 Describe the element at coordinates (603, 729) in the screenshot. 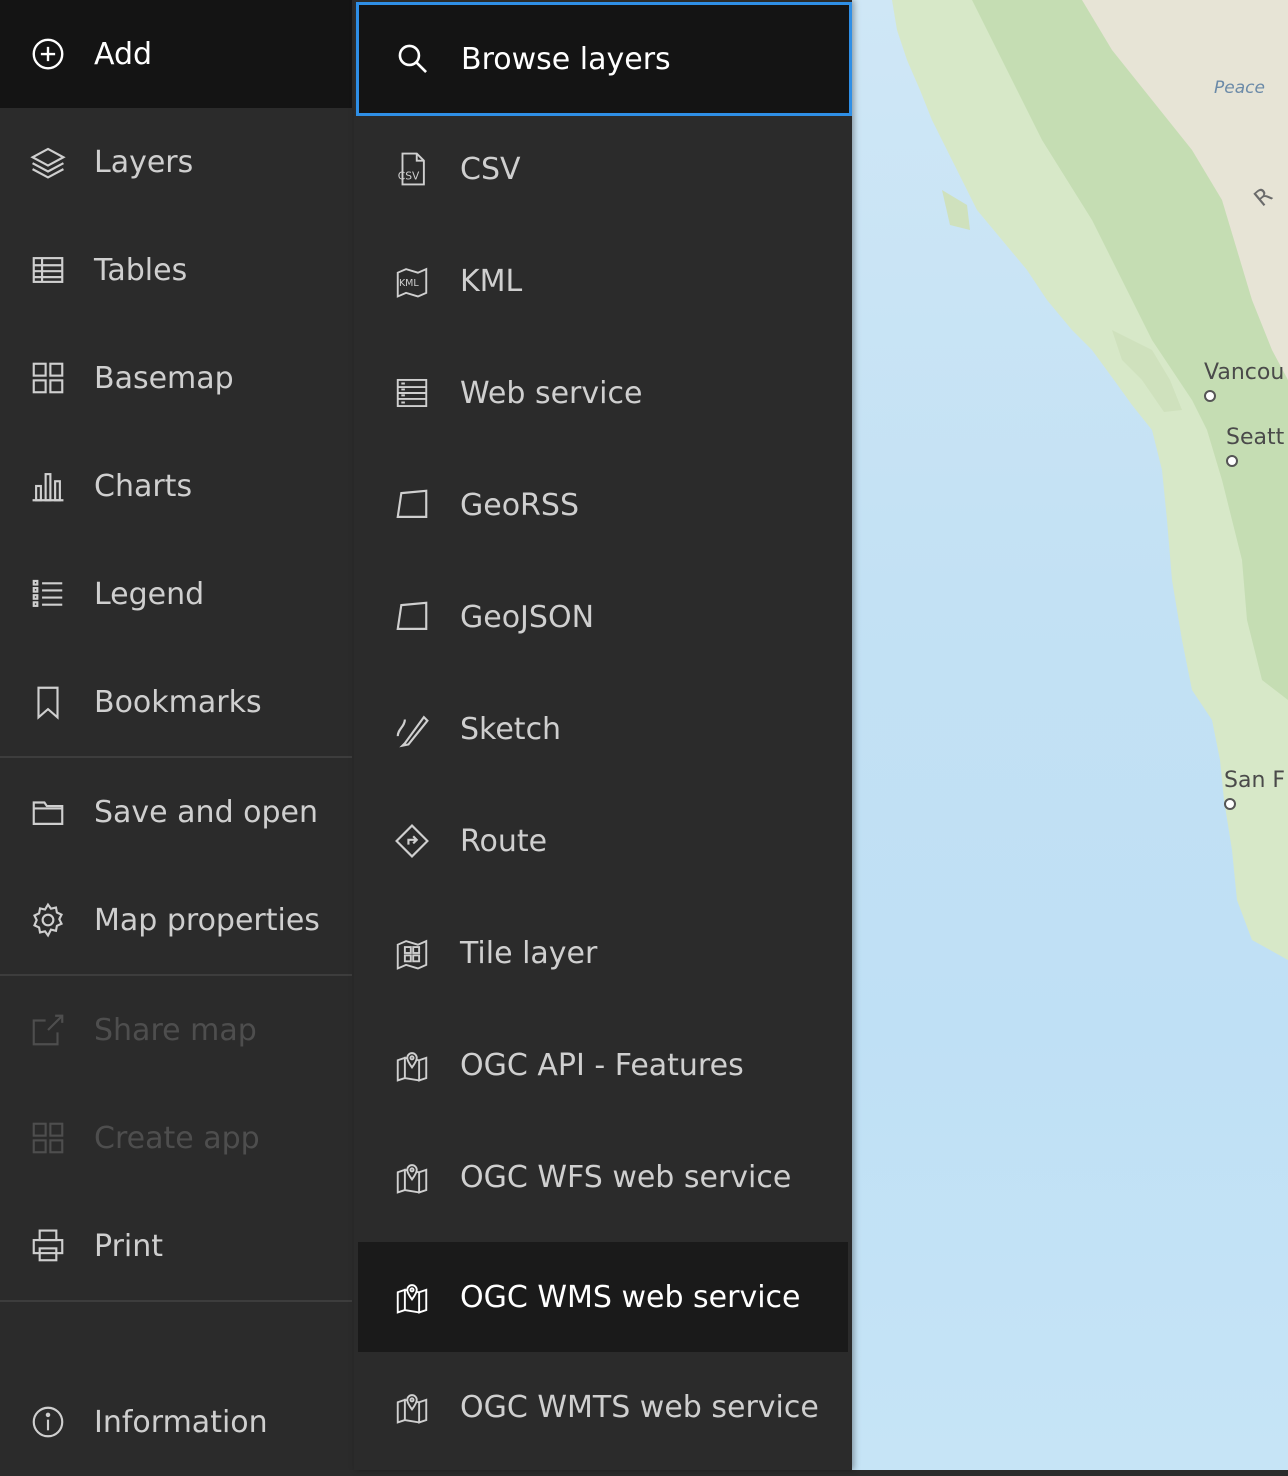

I see `menu-item-sketch: Sketch` at that location.